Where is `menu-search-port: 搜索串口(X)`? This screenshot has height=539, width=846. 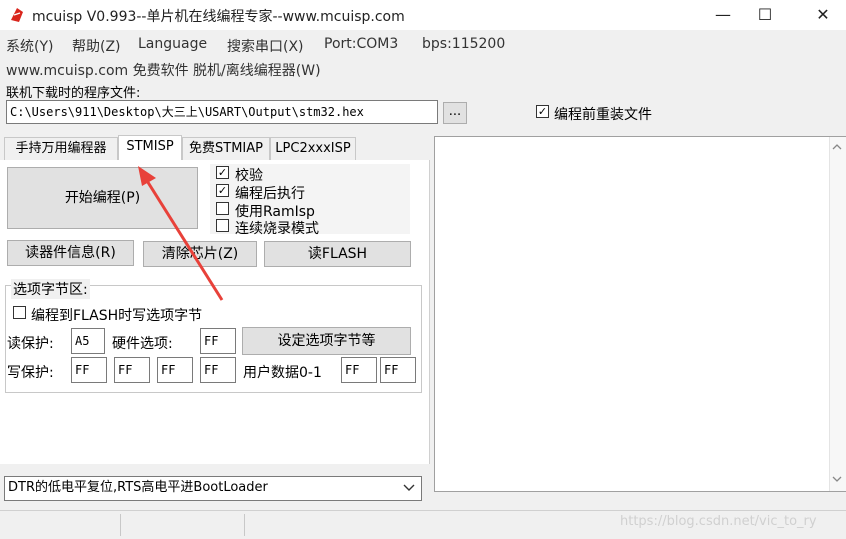
menu-search-port: 搜索串口(X) is located at coordinates (265, 46).